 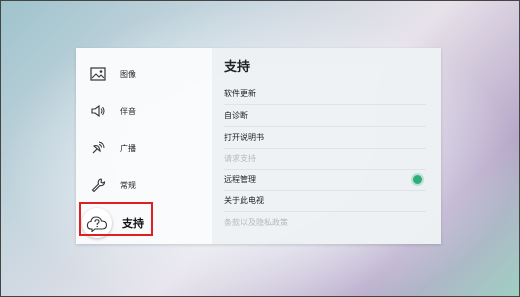 I want to click on speaker-icon, so click(x=98, y=111).